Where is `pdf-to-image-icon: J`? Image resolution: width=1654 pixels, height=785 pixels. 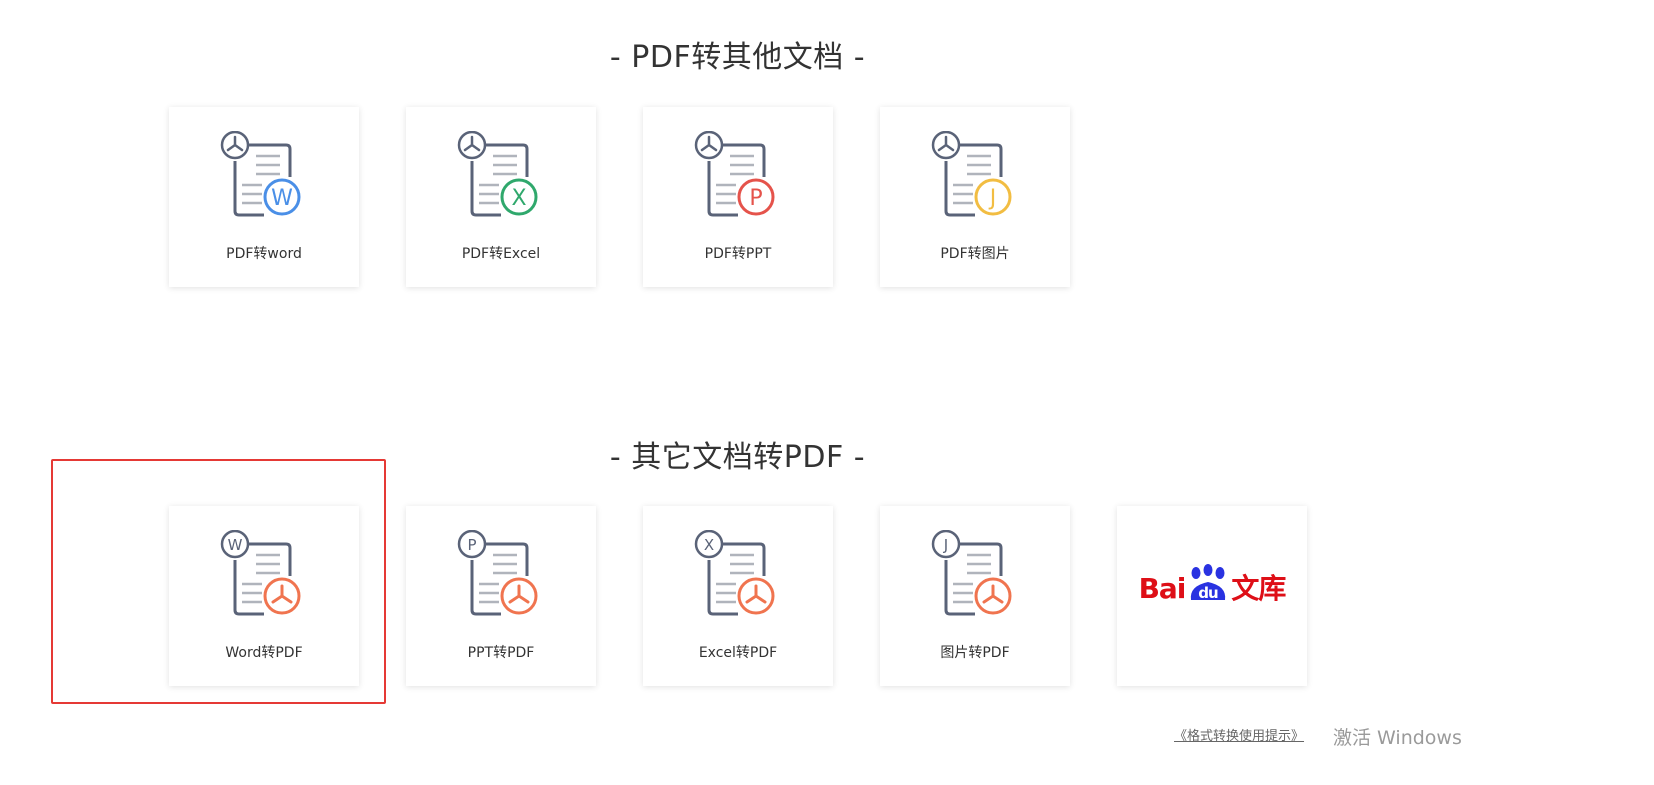 pdf-to-image-icon: J is located at coordinates (971, 174).